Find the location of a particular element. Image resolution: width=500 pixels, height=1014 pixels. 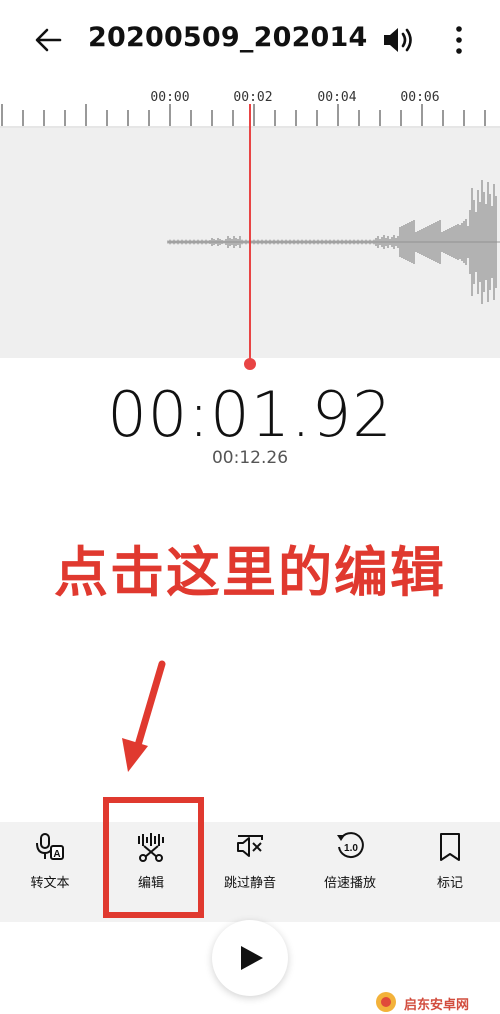

watermark-text: 启东安卓网 is located at coordinates (437, 1005).